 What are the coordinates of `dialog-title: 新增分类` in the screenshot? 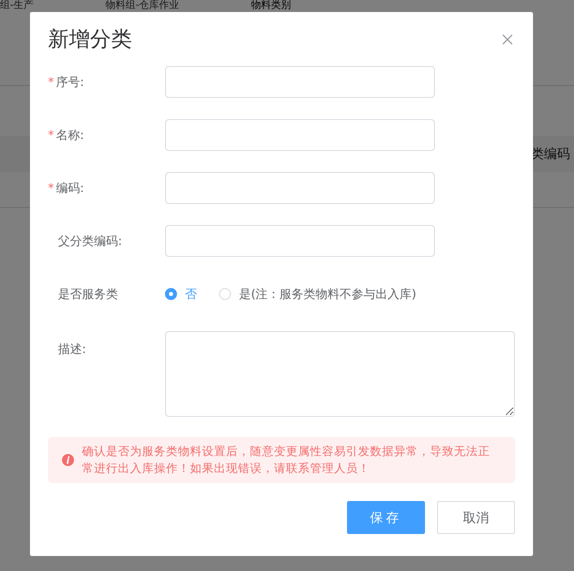 It's located at (90, 39).